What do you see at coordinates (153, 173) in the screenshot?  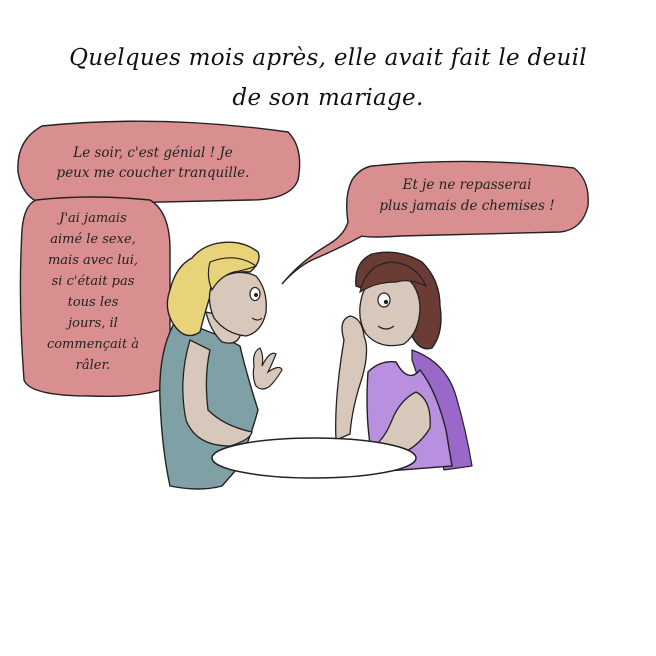 I see `speech-line: peux me coucher tranquille.` at bounding box center [153, 173].